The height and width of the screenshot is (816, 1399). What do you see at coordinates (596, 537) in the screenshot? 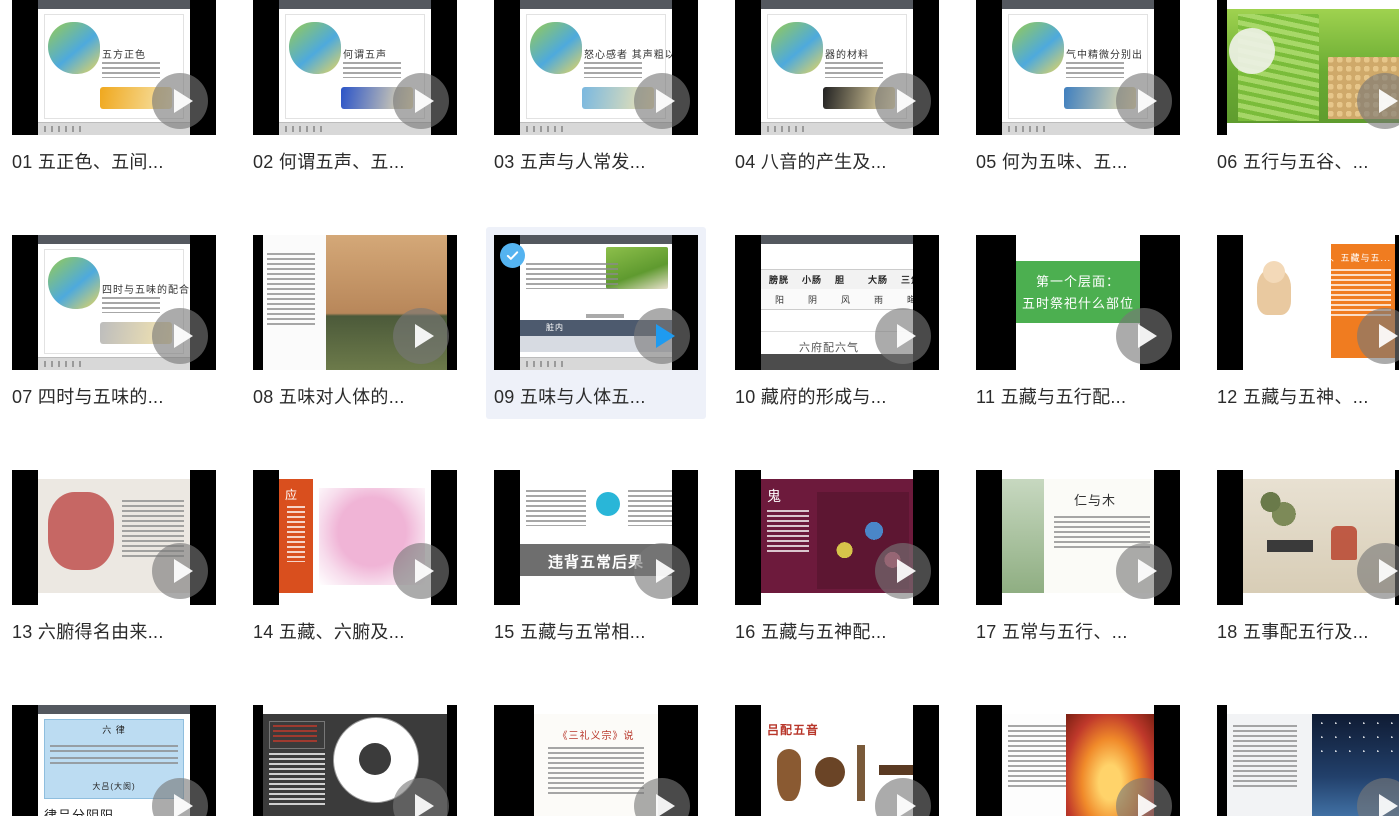
I see `lesson-thumbnail: 违背五常后果` at bounding box center [596, 537].